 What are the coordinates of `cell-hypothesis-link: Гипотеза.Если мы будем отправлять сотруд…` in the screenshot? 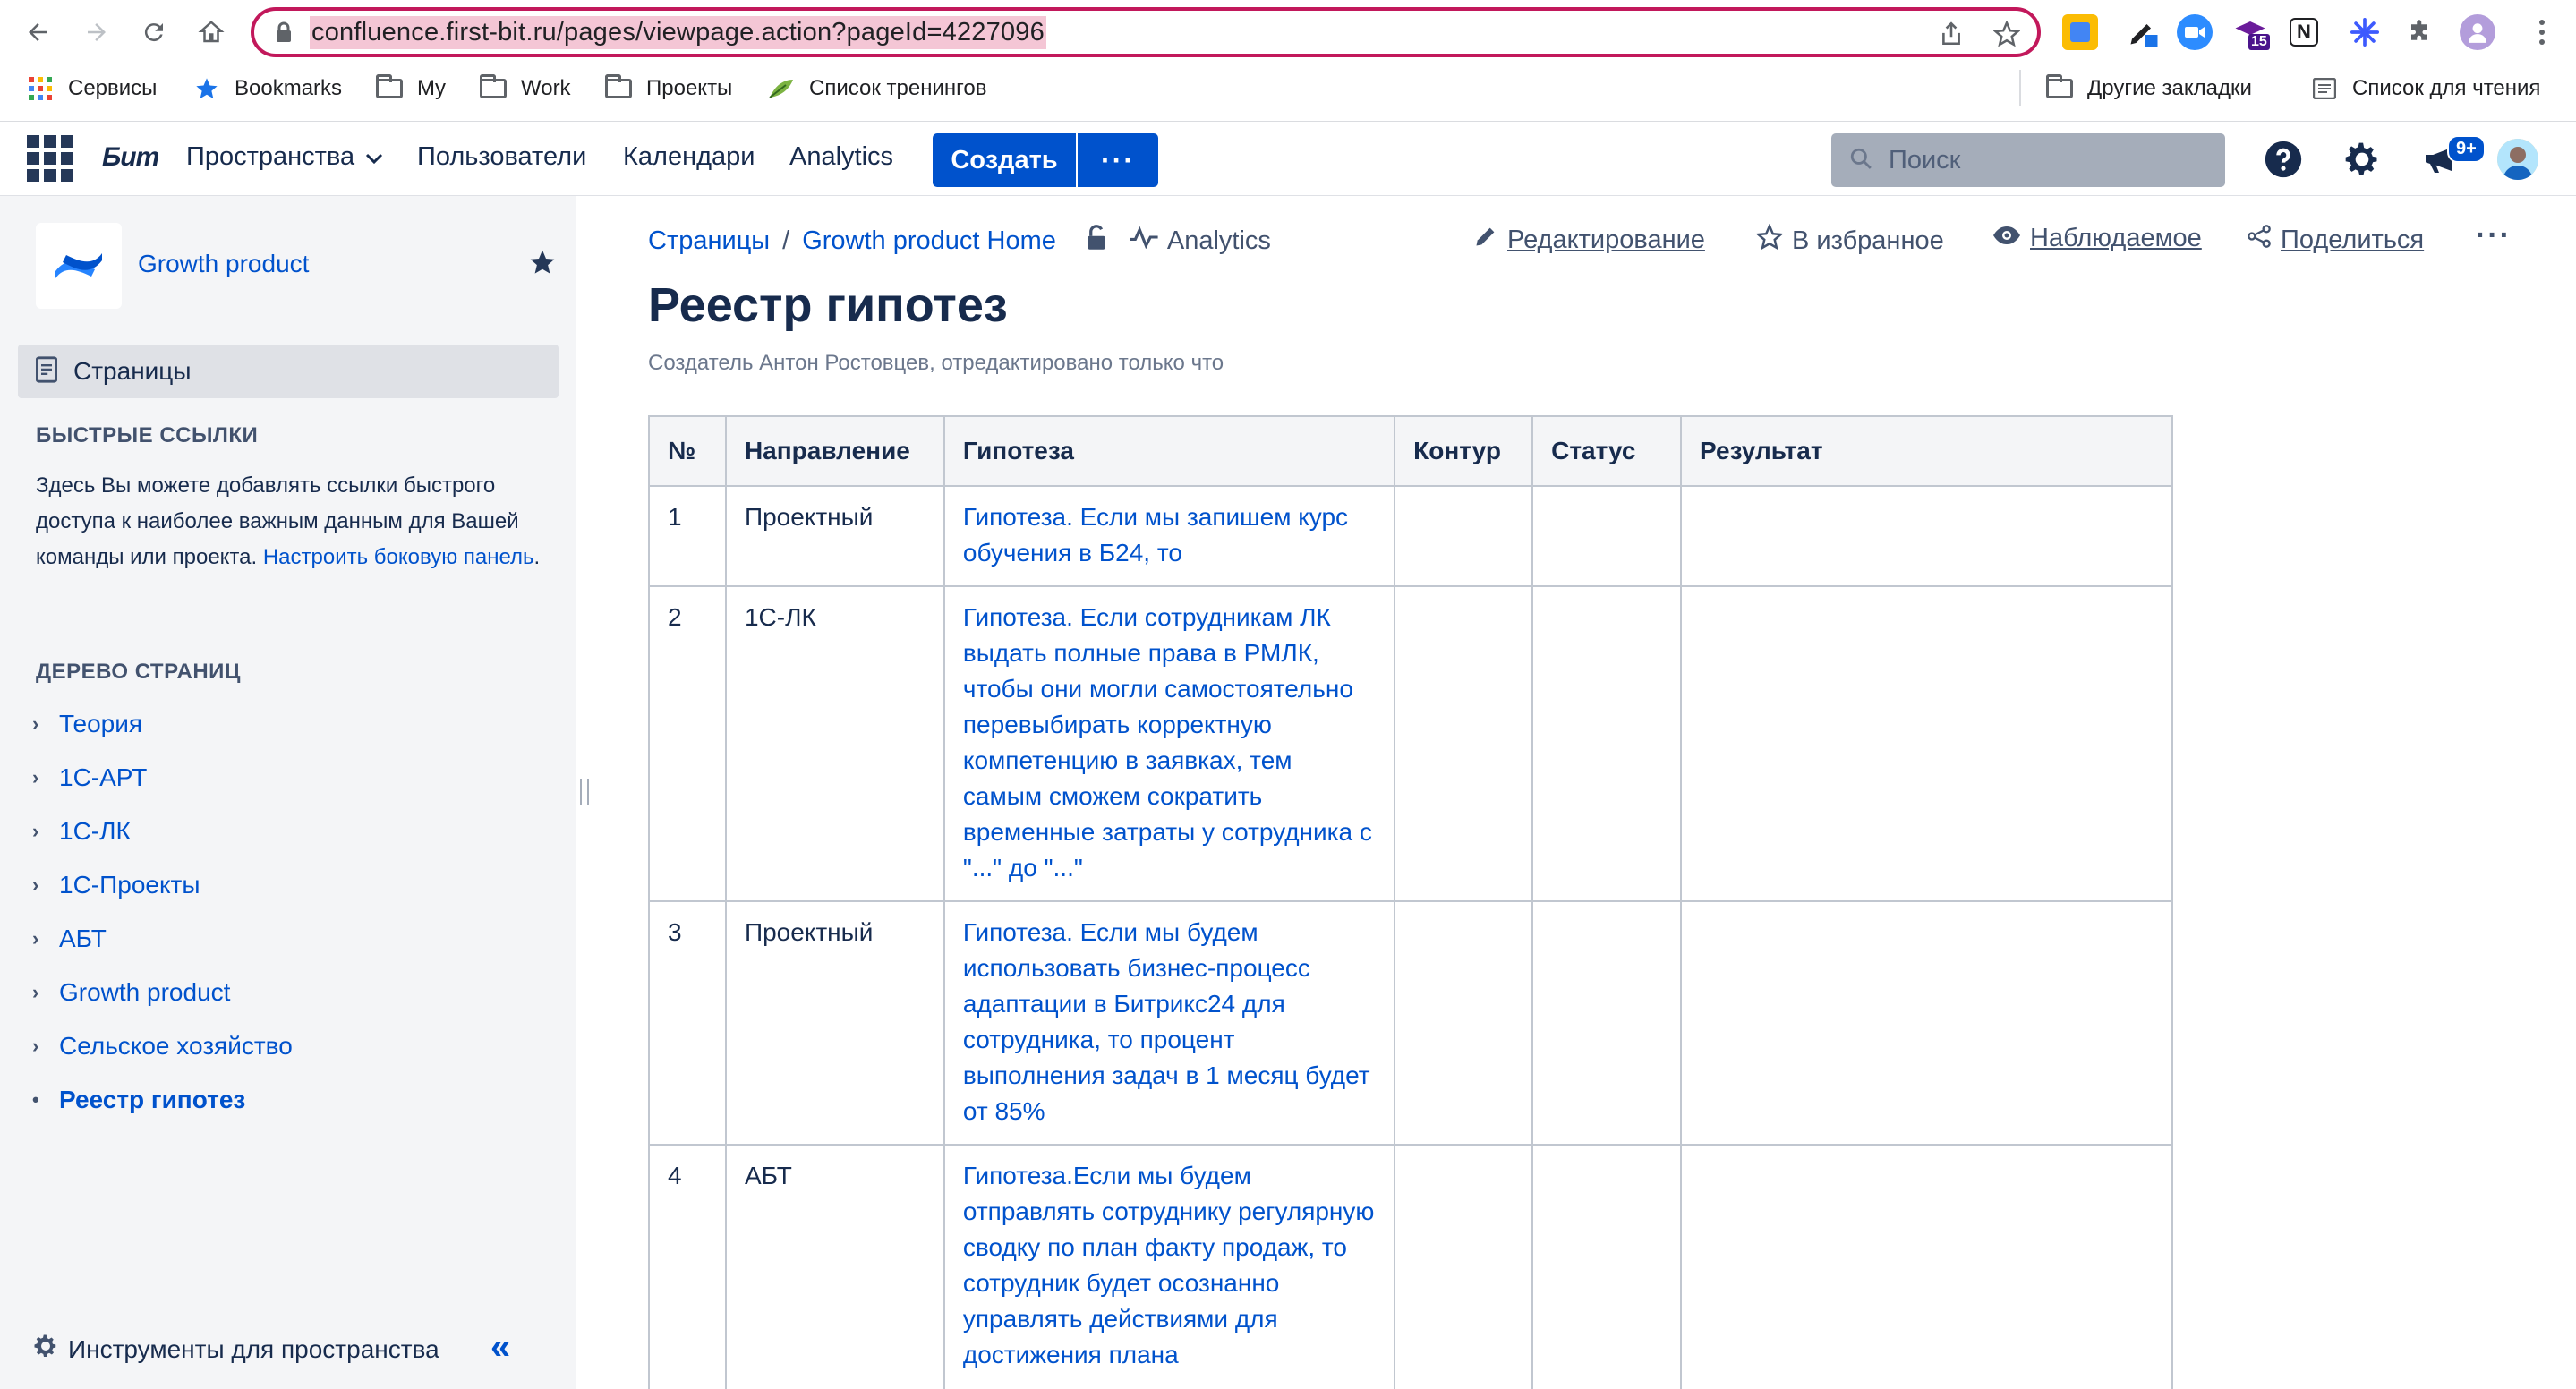 It's located at (1169, 1266).